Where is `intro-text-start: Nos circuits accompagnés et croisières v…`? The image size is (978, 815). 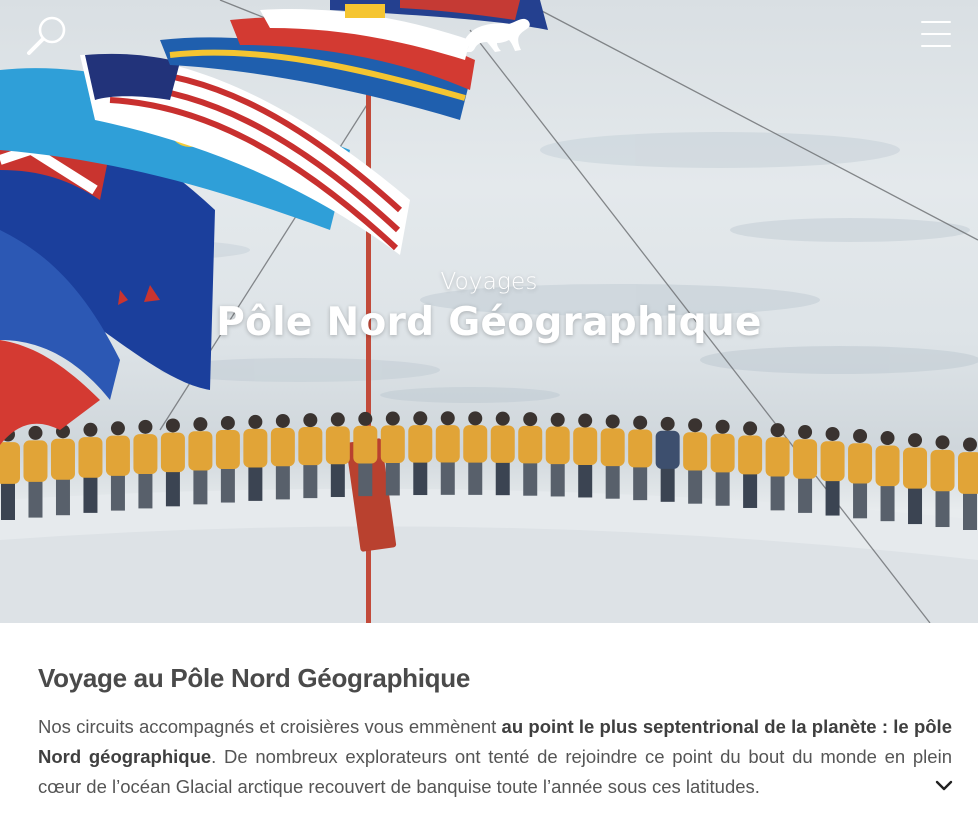
intro-text-start: Nos circuits accompagnés et croisières v… is located at coordinates (270, 726).